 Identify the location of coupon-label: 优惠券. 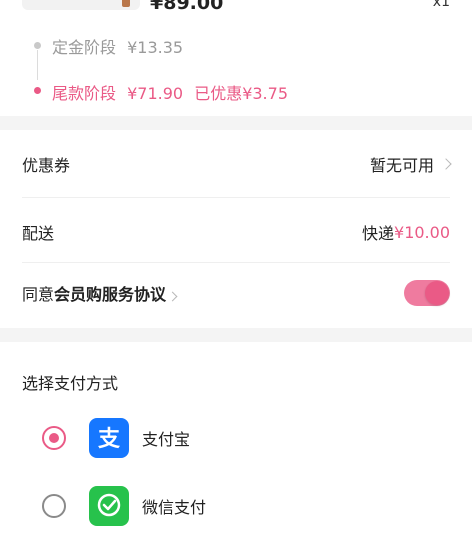
(46, 165).